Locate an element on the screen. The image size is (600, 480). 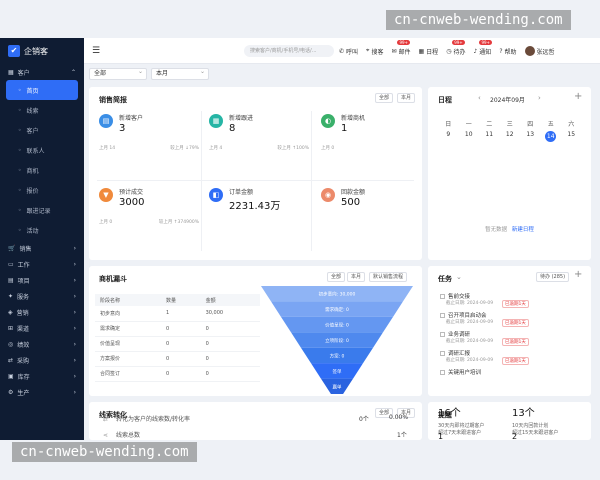
chevron-left-icon: ‹ is located at coordinates (479, 98).